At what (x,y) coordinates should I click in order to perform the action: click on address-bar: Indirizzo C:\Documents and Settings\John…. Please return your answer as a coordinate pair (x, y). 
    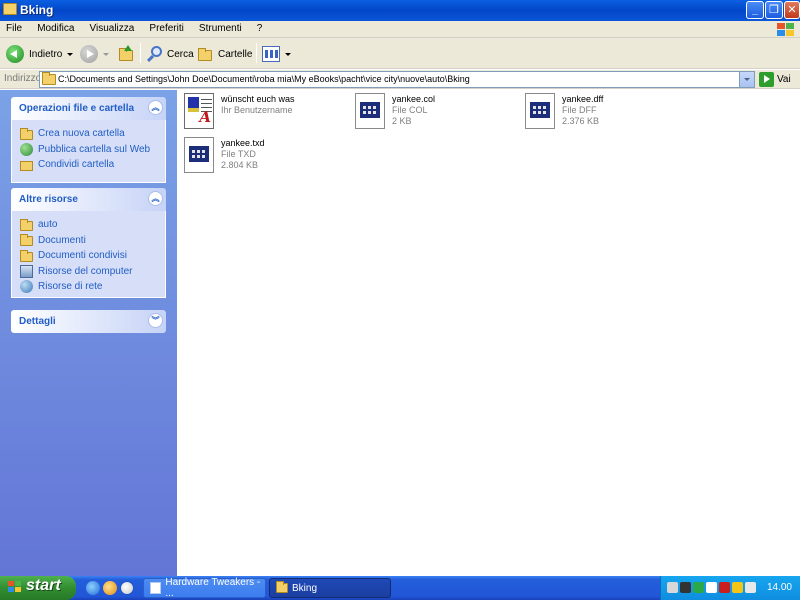
    Looking at the image, I should click on (400, 79).